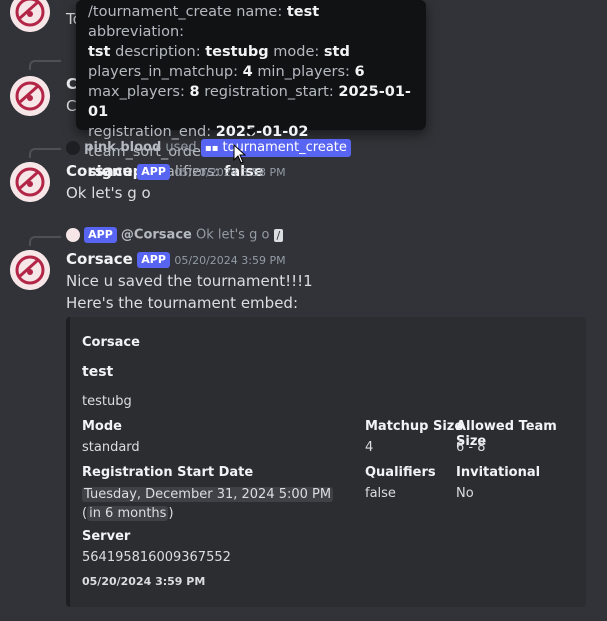 The width and height of the screenshot is (607, 621). What do you see at coordinates (171, 513) in the screenshot?
I see `paren: )` at bounding box center [171, 513].